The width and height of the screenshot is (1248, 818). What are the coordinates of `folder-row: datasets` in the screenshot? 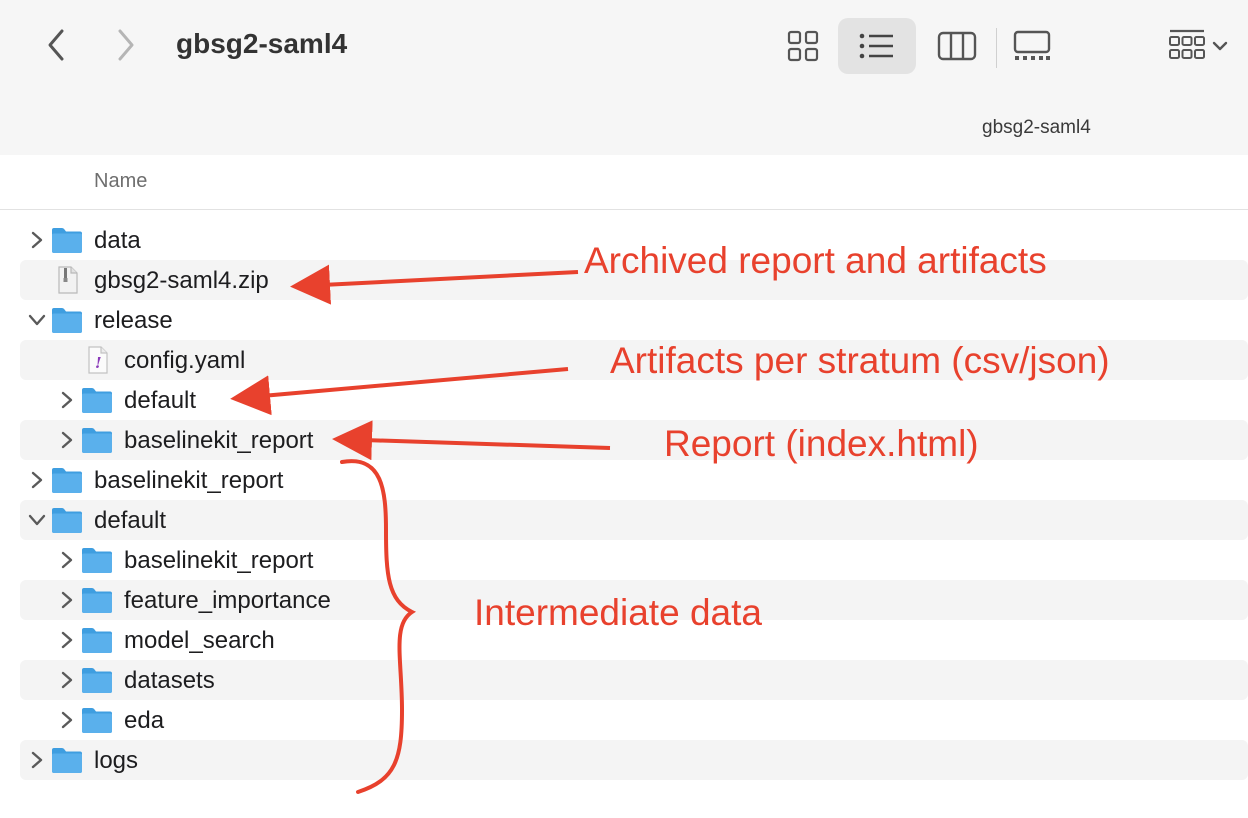 It's located at (634, 680).